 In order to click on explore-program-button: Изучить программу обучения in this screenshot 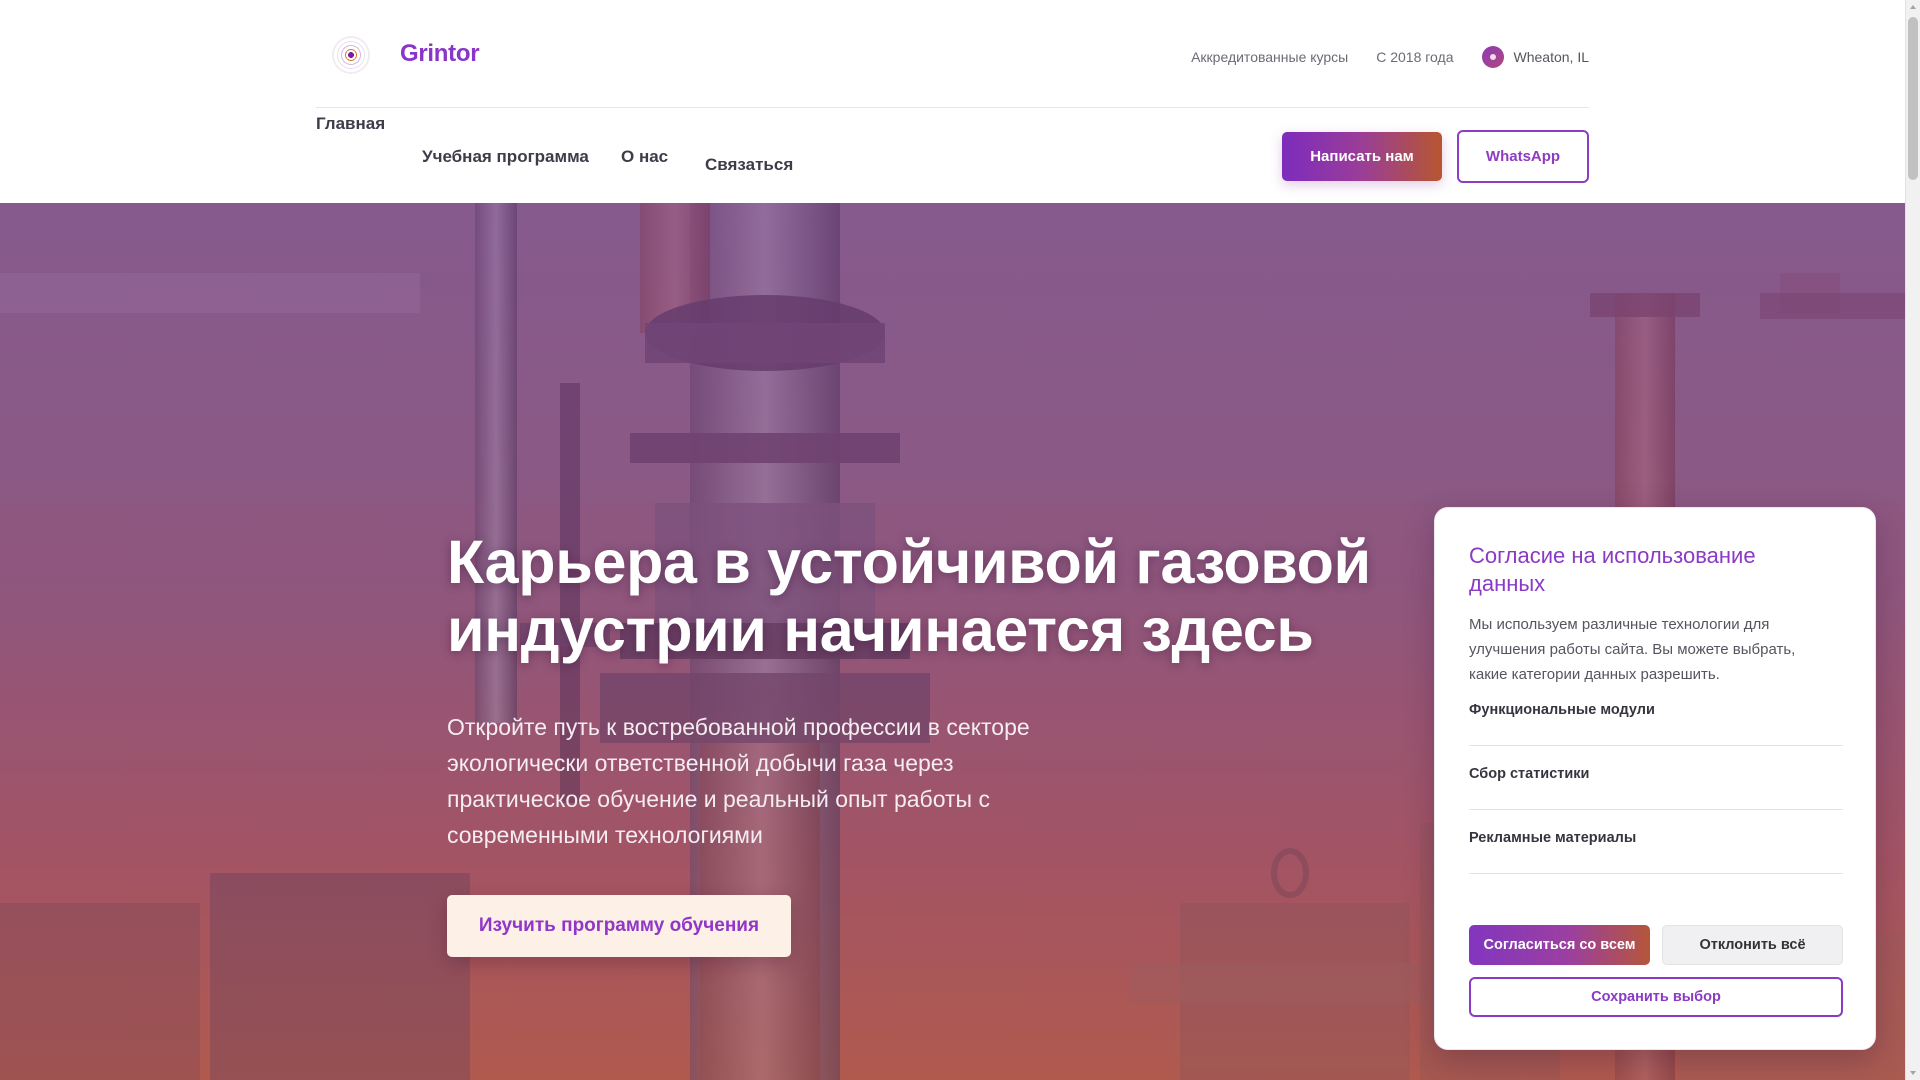, I will do `click(619, 926)`.